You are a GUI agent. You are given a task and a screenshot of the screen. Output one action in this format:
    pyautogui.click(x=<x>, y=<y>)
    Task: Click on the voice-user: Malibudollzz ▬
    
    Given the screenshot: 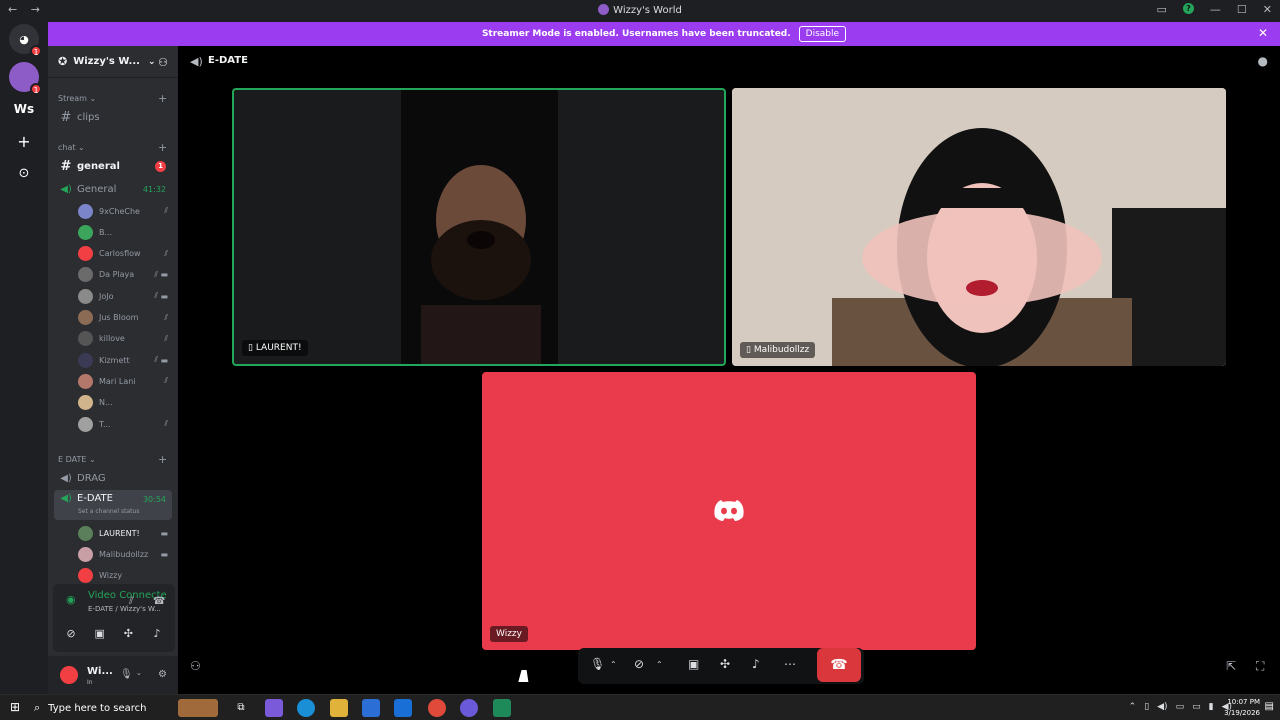 What is the action you would take?
    pyautogui.click(x=125, y=554)
    